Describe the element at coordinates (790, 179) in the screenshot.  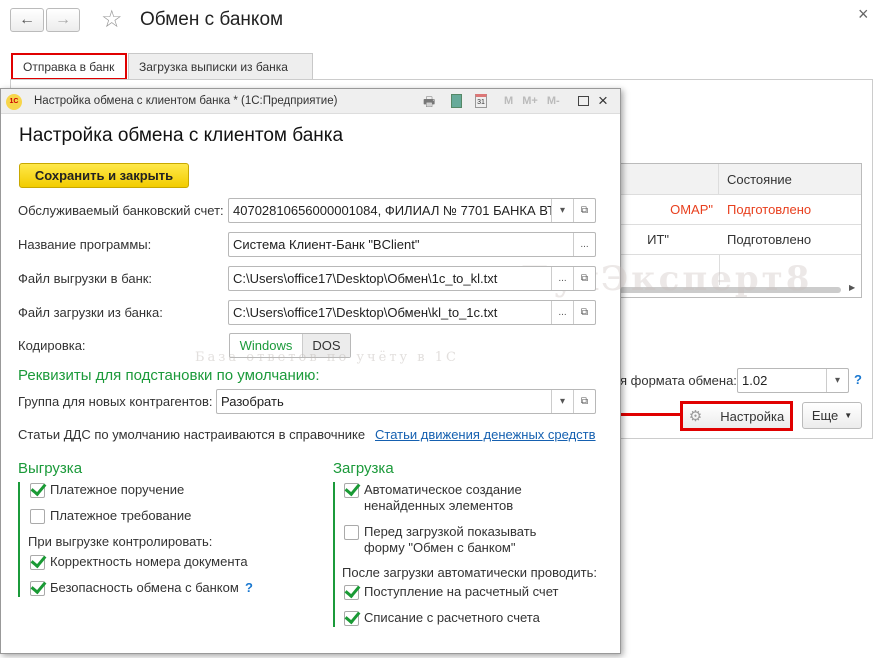
I see `column-header-status: Состояние` at that location.